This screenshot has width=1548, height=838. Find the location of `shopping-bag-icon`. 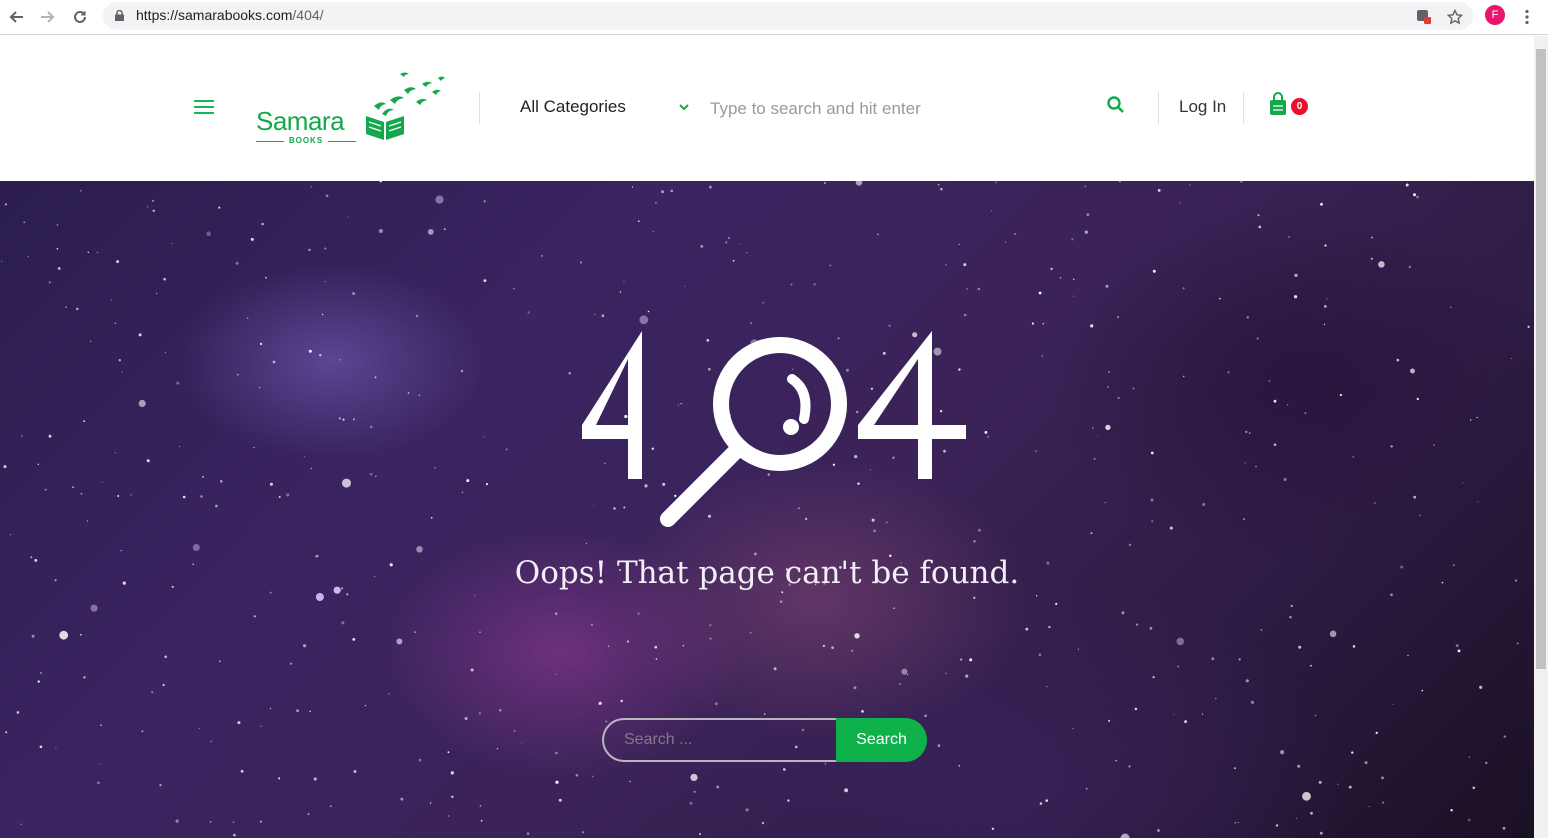

shopping-bag-icon is located at coordinates (1278, 104).